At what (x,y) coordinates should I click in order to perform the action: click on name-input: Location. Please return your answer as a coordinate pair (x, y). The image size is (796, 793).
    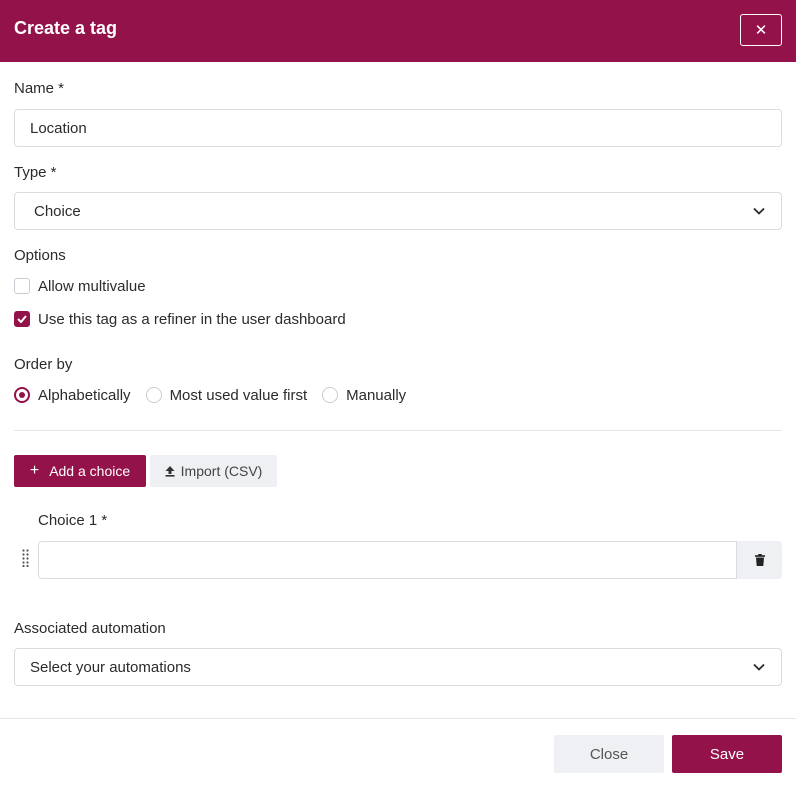
    Looking at the image, I should click on (398, 128).